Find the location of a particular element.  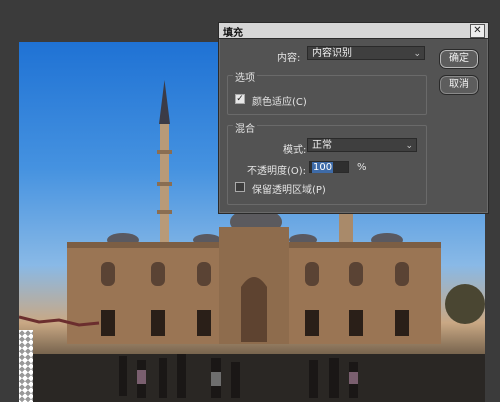

color-adapt-checkbox: ✓ is located at coordinates (240, 99).